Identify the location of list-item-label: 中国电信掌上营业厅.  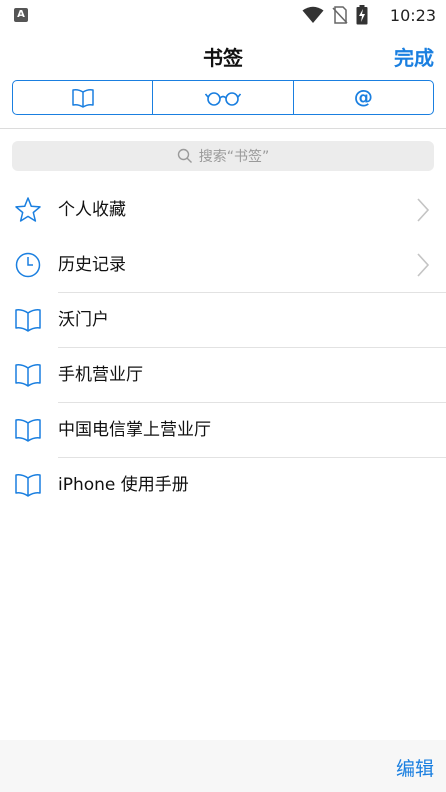
(134, 430).